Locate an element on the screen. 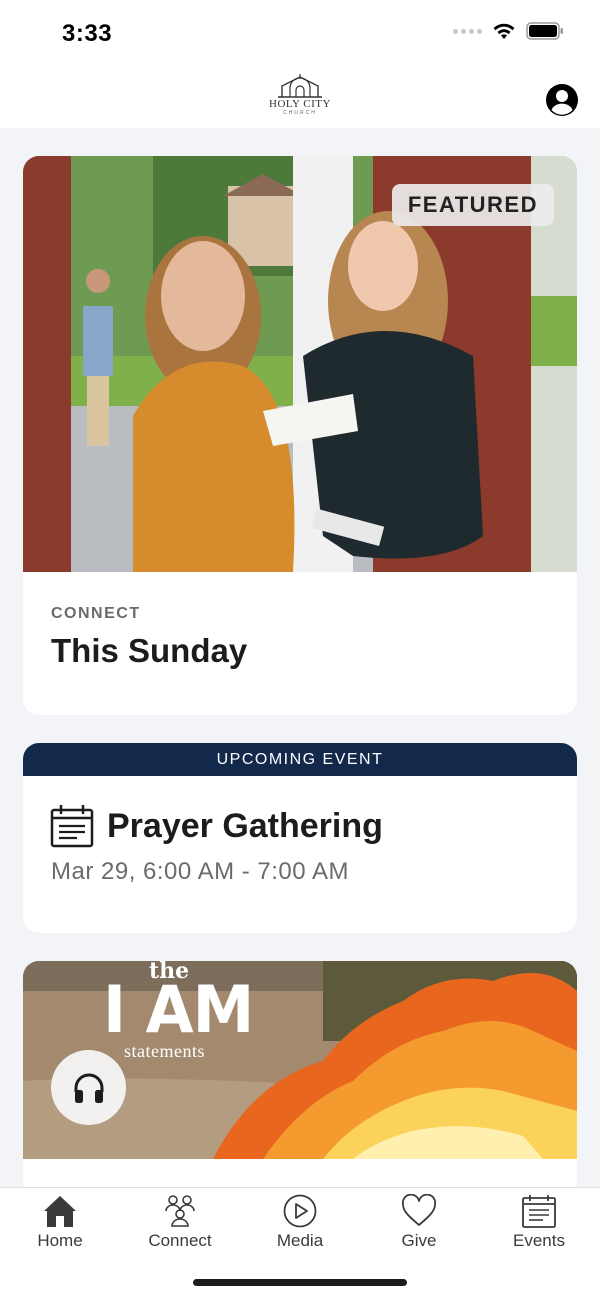 The width and height of the screenshot is (600, 1298). tab-connect: Connect is located at coordinates (180, 1227).